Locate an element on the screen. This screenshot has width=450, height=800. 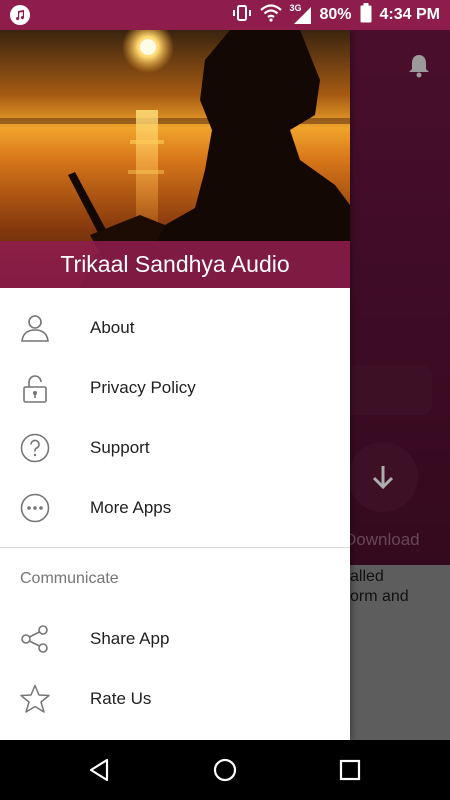
help-icon is located at coordinates (35, 448).